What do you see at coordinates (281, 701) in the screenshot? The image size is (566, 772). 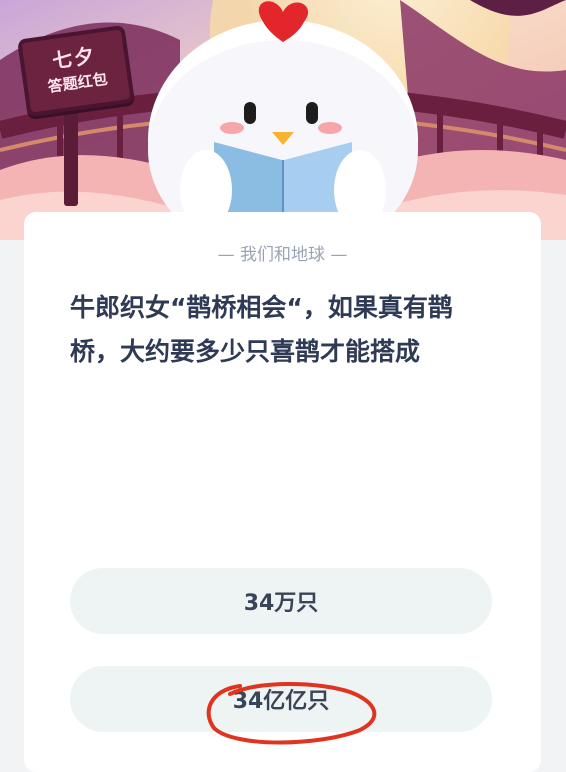 I see `answer-option-2-label: 34亿亿只` at bounding box center [281, 701].